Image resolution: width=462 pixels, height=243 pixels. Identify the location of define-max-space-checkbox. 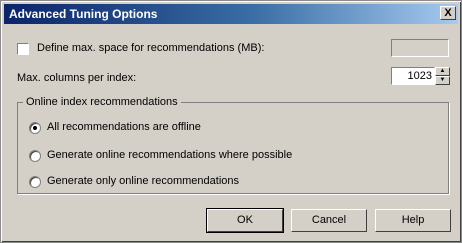
(23, 49).